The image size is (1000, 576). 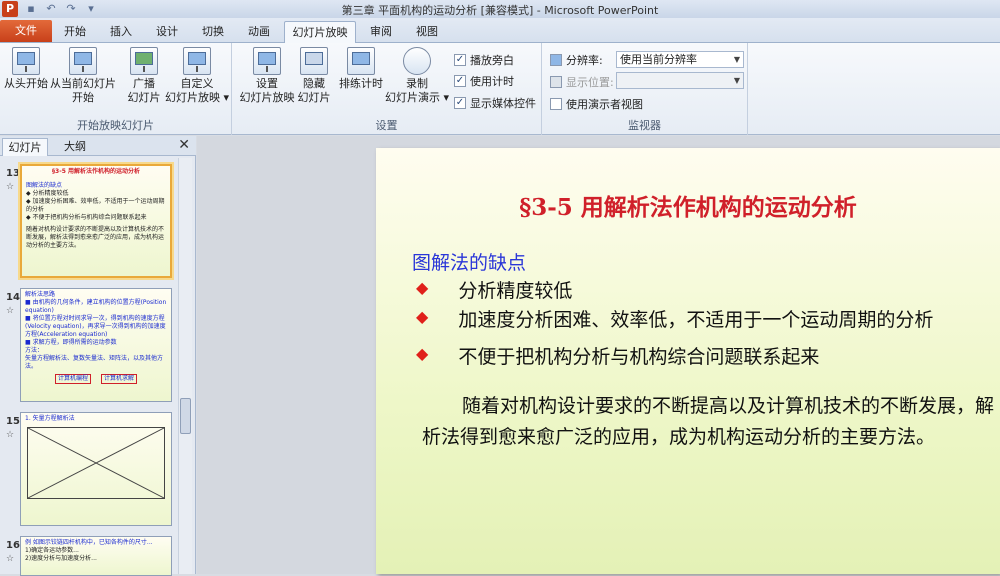 I want to click on ribbon-tab-row: 文件 开始 插入 设计 切换 动画 幻灯片放映 审阅 视图, so click(x=500, y=31).